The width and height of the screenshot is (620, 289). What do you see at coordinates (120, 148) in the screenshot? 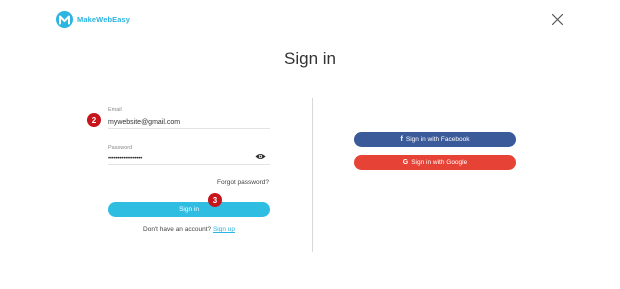
I see `password-label: Password` at bounding box center [120, 148].